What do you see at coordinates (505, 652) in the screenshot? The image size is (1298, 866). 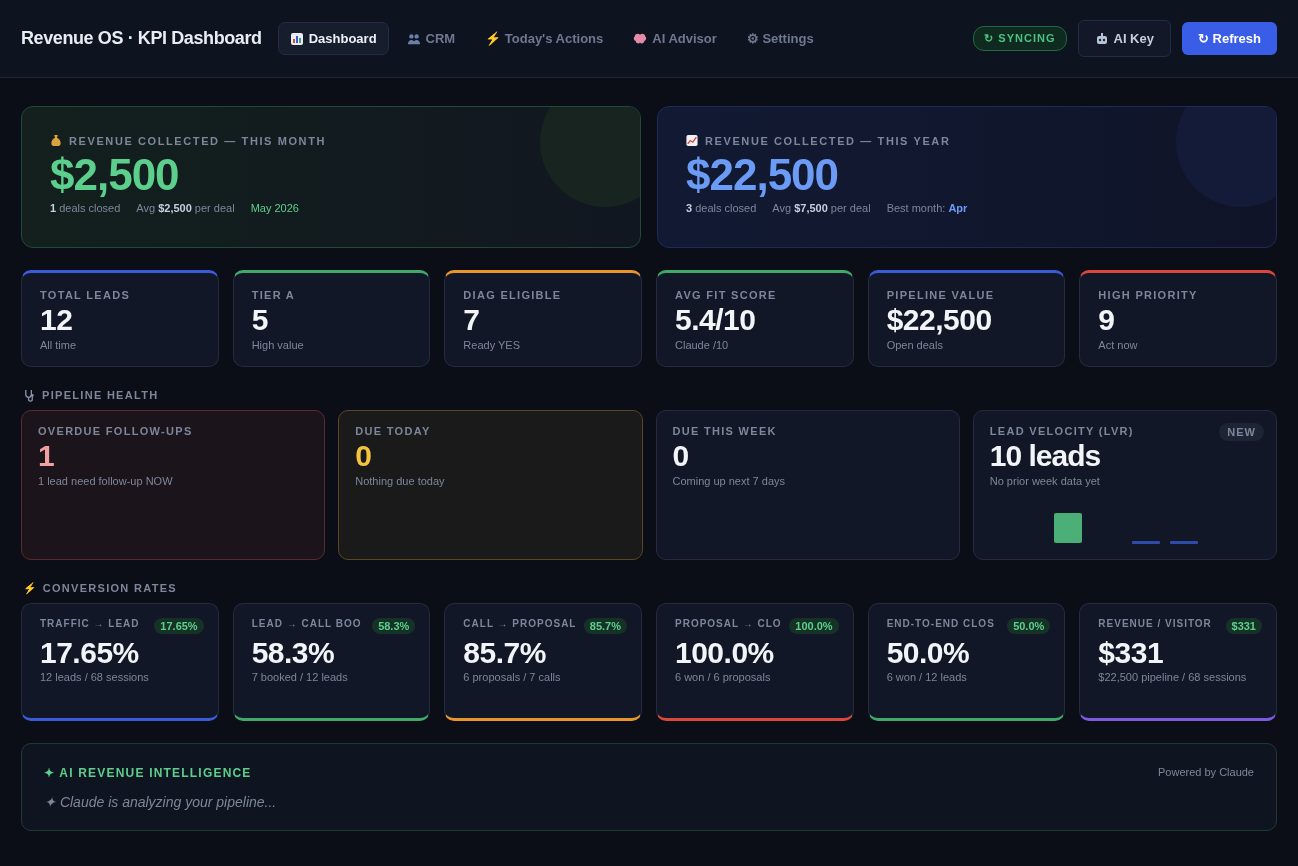 I see `conversion-value: 85.7%` at bounding box center [505, 652].